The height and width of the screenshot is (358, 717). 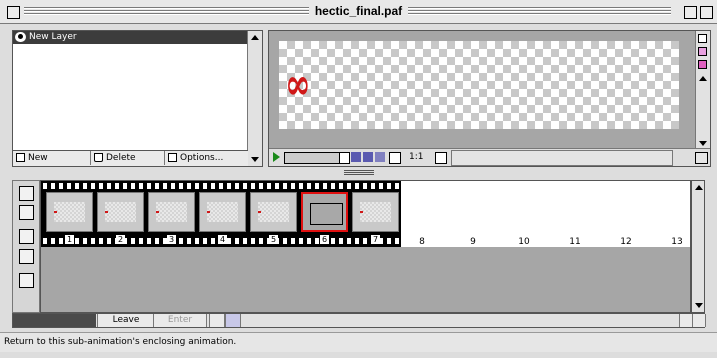 What do you see at coordinates (422, 242) in the screenshot?
I see `empty-frame-number: 8` at bounding box center [422, 242].